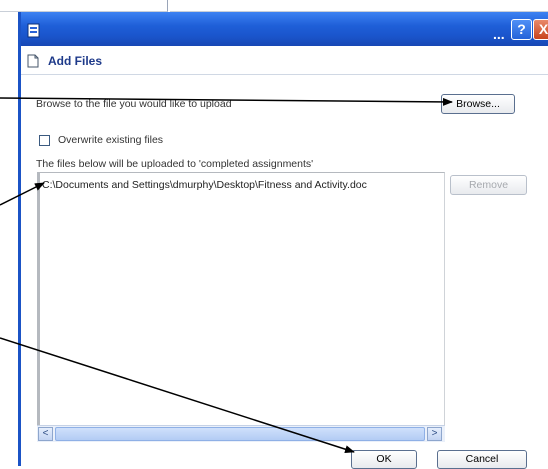  I want to click on arrow-to-file-list, so click(22, 194).